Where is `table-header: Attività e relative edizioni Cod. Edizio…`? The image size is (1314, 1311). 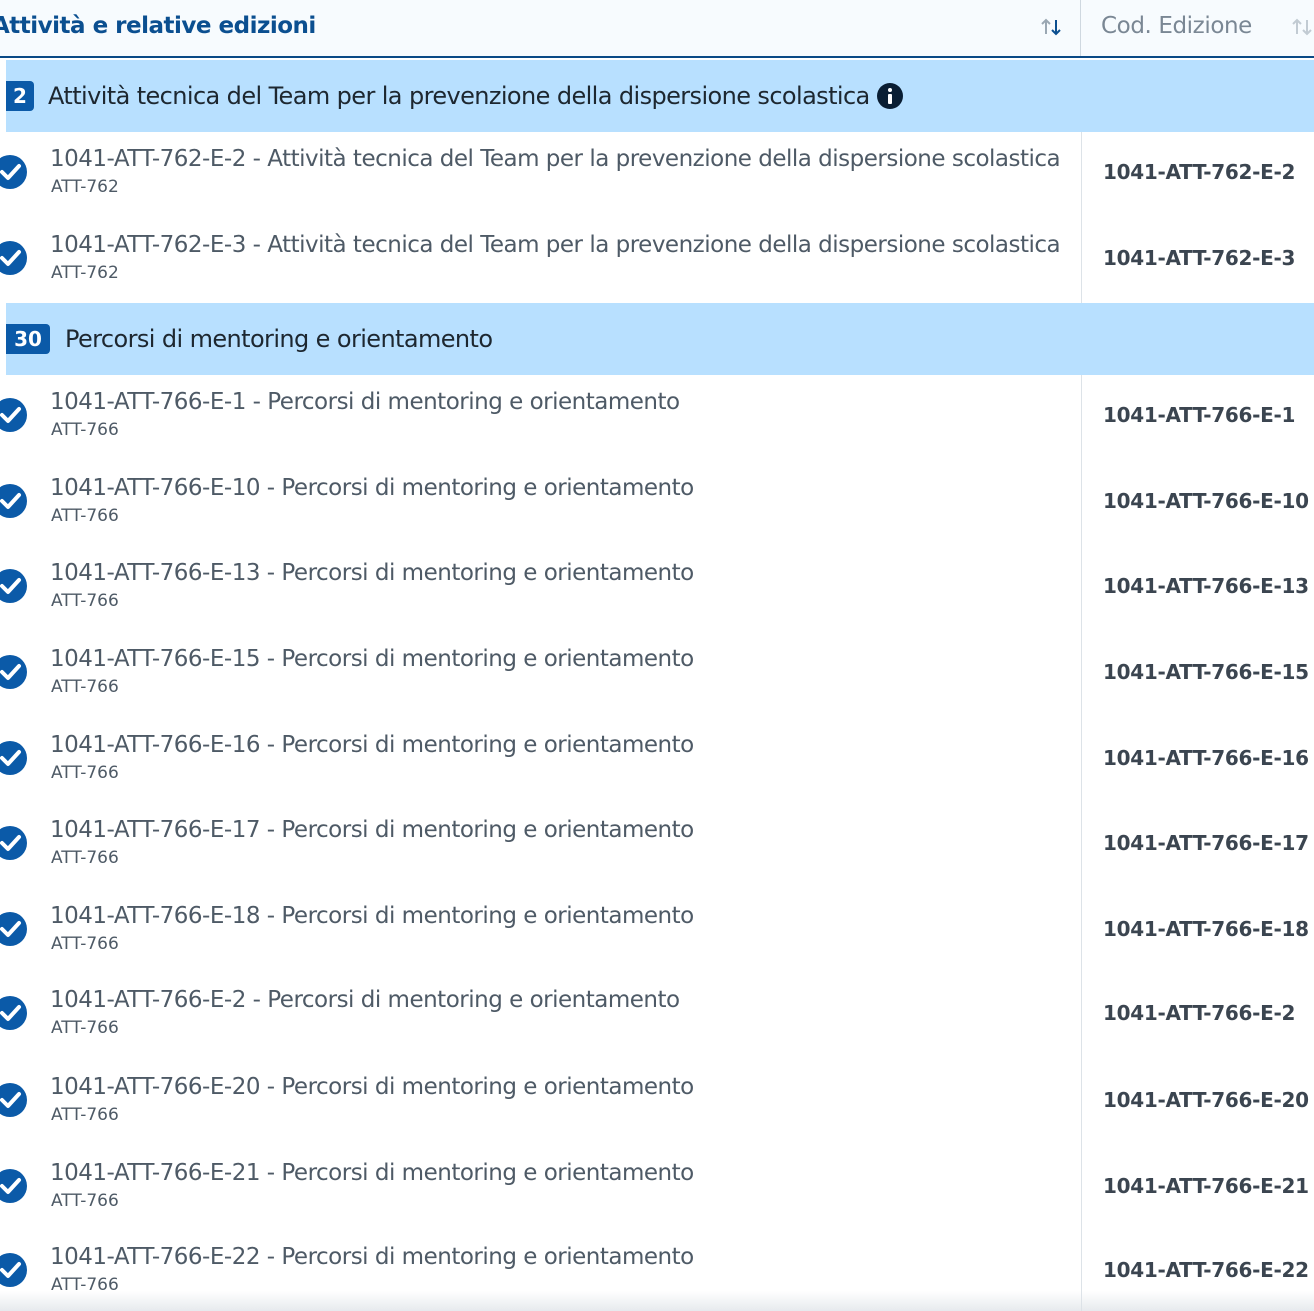
table-header: Attività e relative edizioni Cod. Edizio… is located at coordinates (657, 29).